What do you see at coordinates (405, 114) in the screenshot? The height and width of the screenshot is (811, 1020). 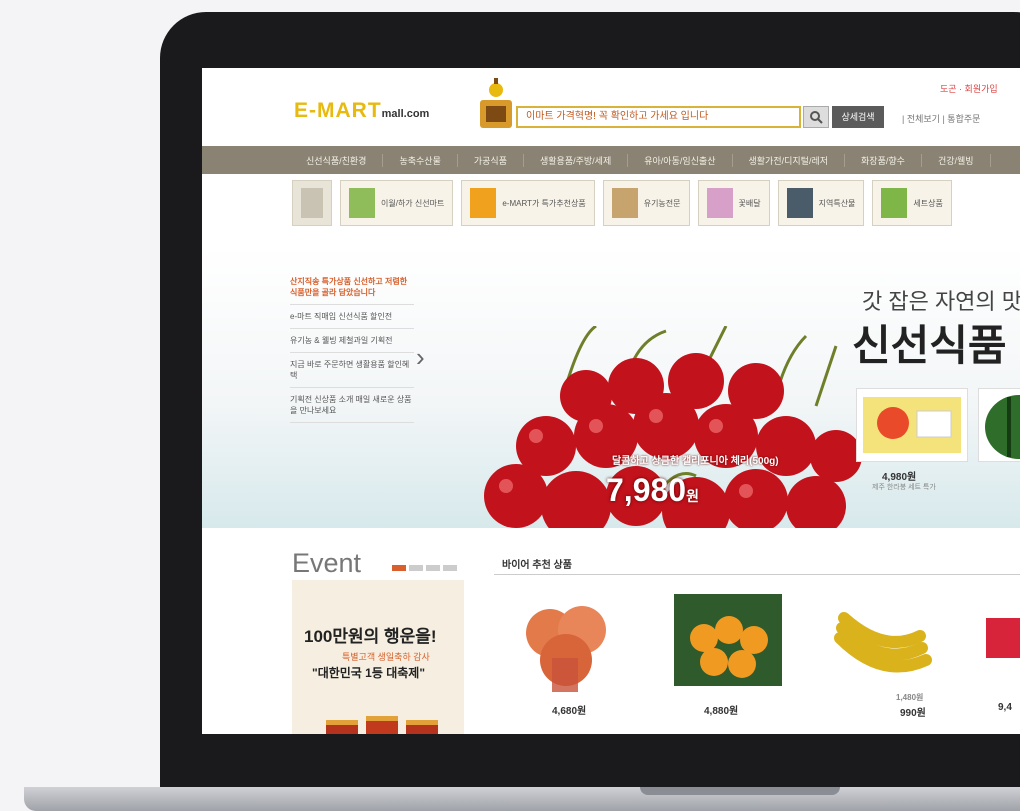 I see `logo-suffix: mall.com` at bounding box center [405, 114].